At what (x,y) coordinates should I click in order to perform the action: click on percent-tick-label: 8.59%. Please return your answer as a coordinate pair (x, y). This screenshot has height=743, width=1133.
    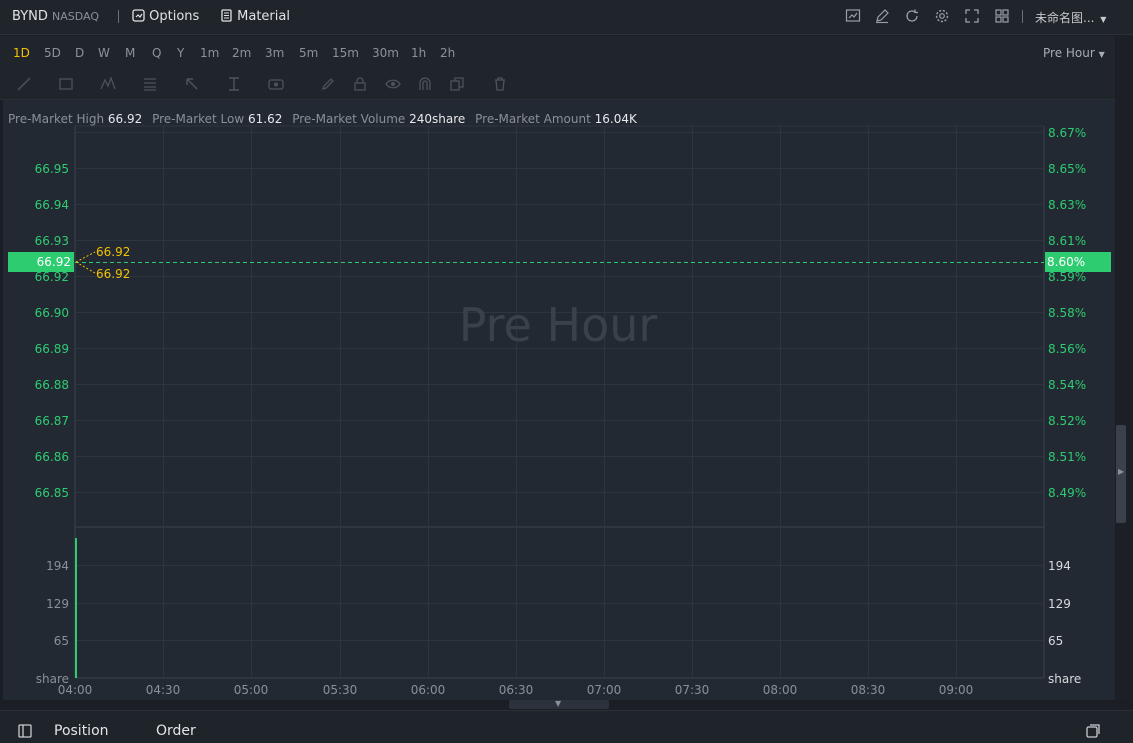
    Looking at the image, I should click on (1067, 277).